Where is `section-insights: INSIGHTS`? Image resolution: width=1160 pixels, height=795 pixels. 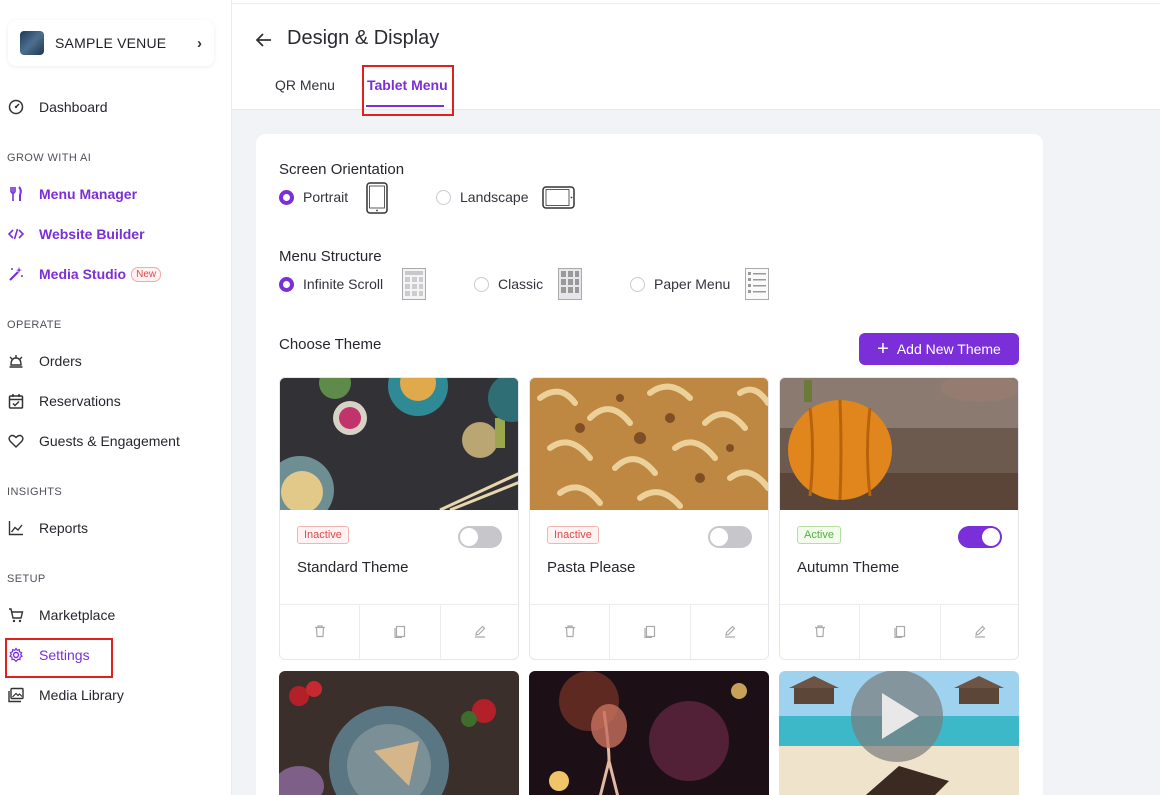 section-insights: INSIGHTS is located at coordinates (35, 492).